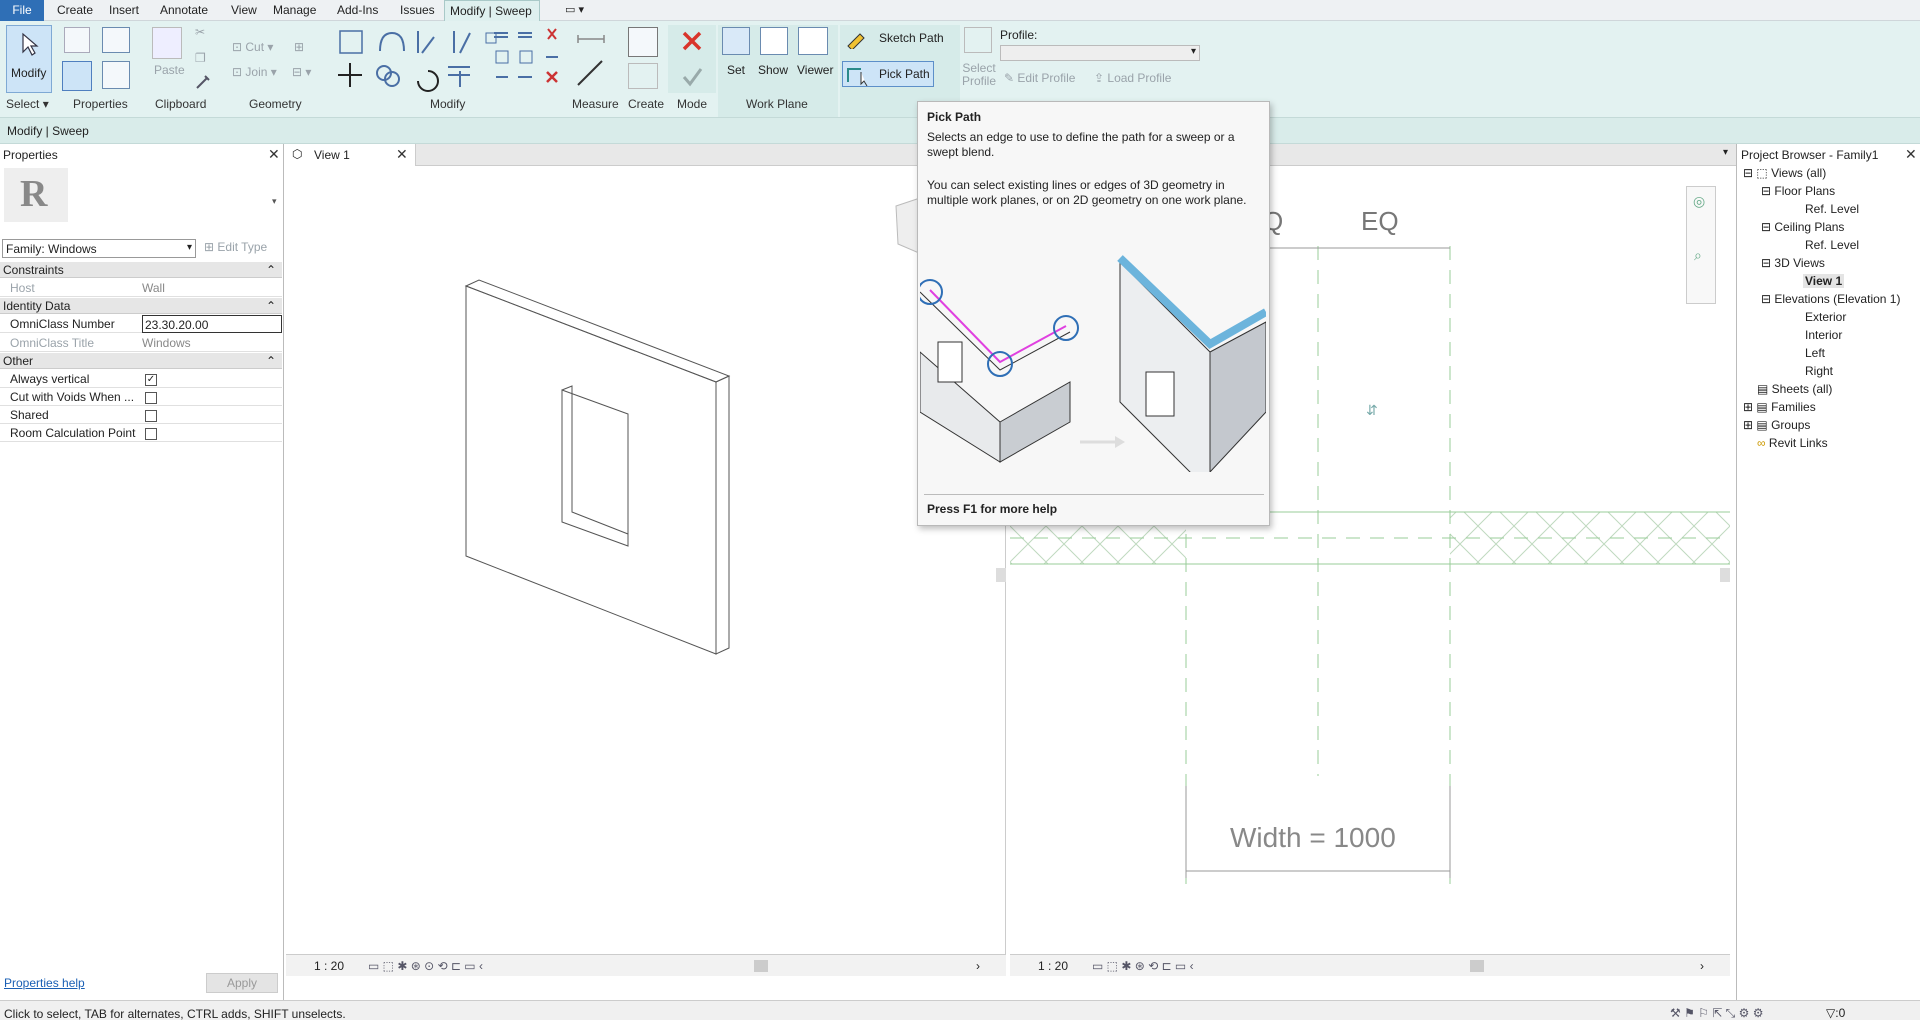 The height and width of the screenshot is (1024, 1920). Describe the element at coordinates (242, 983) in the screenshot. I see `apply-button: Apply` at that location.